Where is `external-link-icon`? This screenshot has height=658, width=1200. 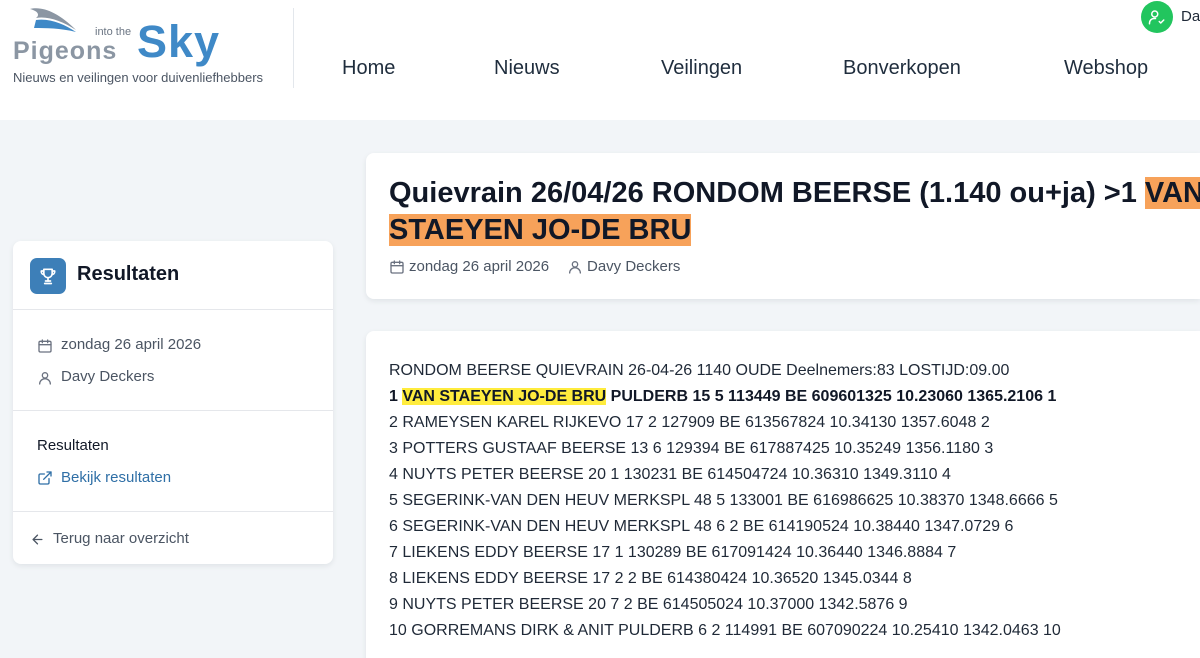
external-link-icon is located at coordinates (45, 478).